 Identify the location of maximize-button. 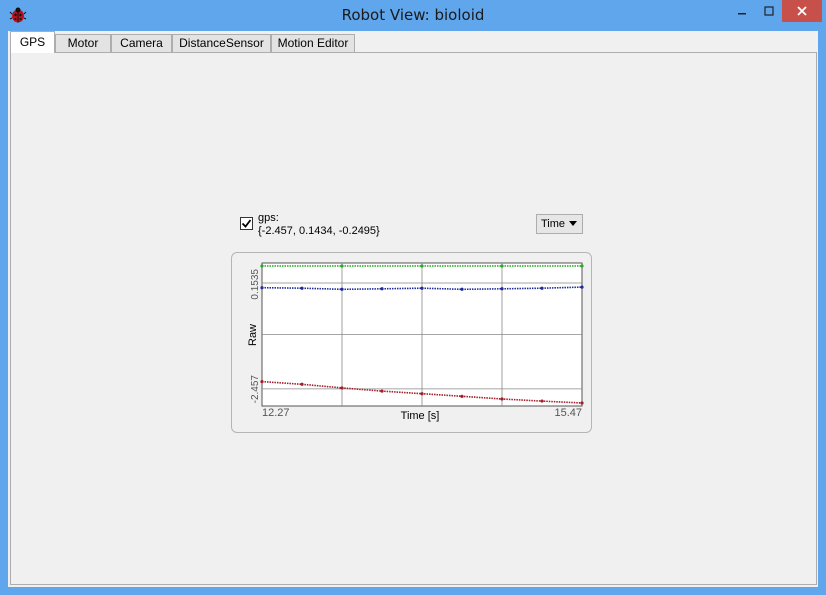
(769, 11).